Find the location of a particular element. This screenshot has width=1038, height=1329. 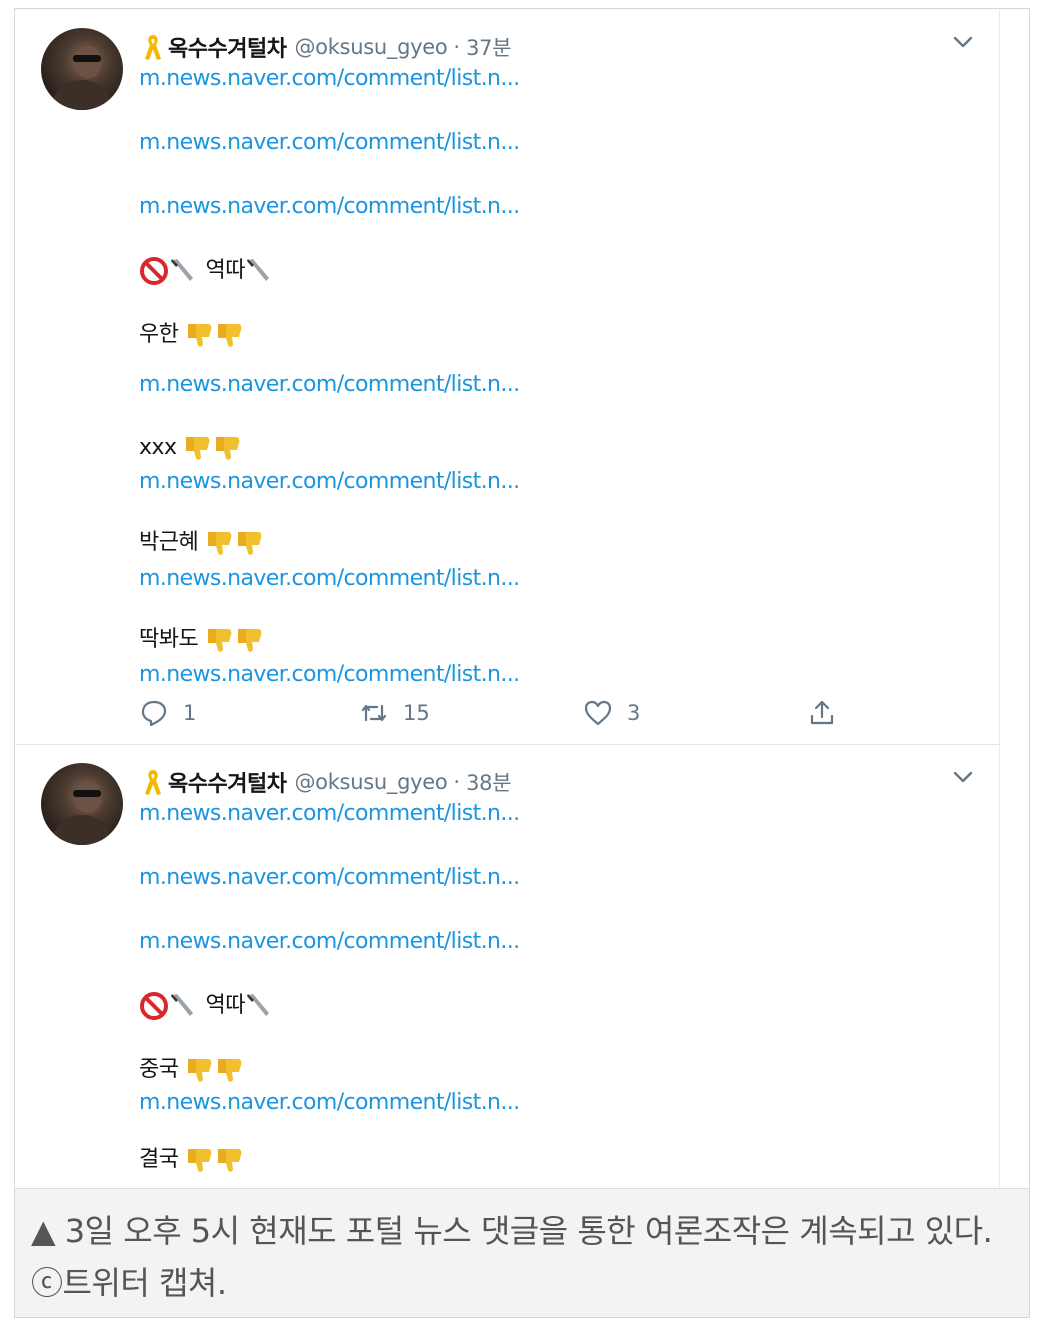

tweet-actions: 1 15 3 is located at coordinates (499, 716).